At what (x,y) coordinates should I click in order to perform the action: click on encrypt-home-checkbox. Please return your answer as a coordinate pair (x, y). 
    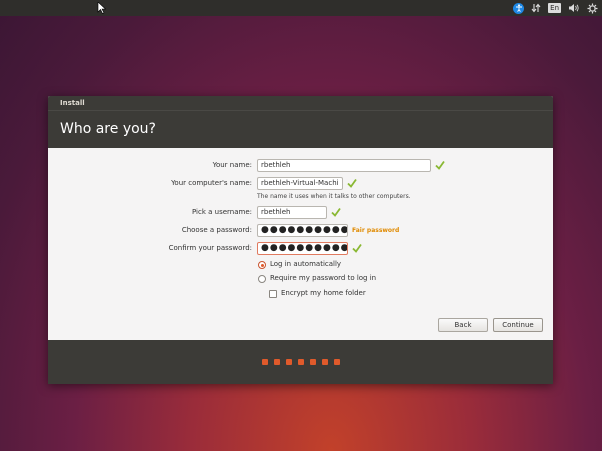
    Looking at the image, I should click on (273, 294).